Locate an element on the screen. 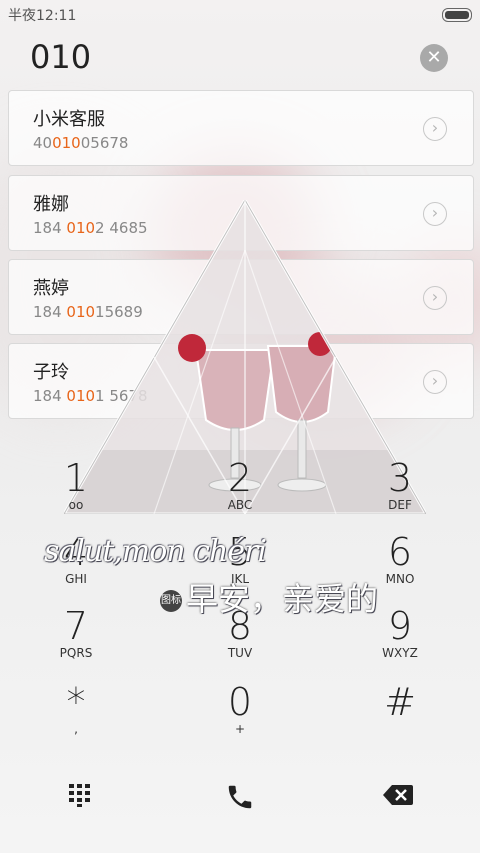  backspace-icon is located at coordinates (398, 798).